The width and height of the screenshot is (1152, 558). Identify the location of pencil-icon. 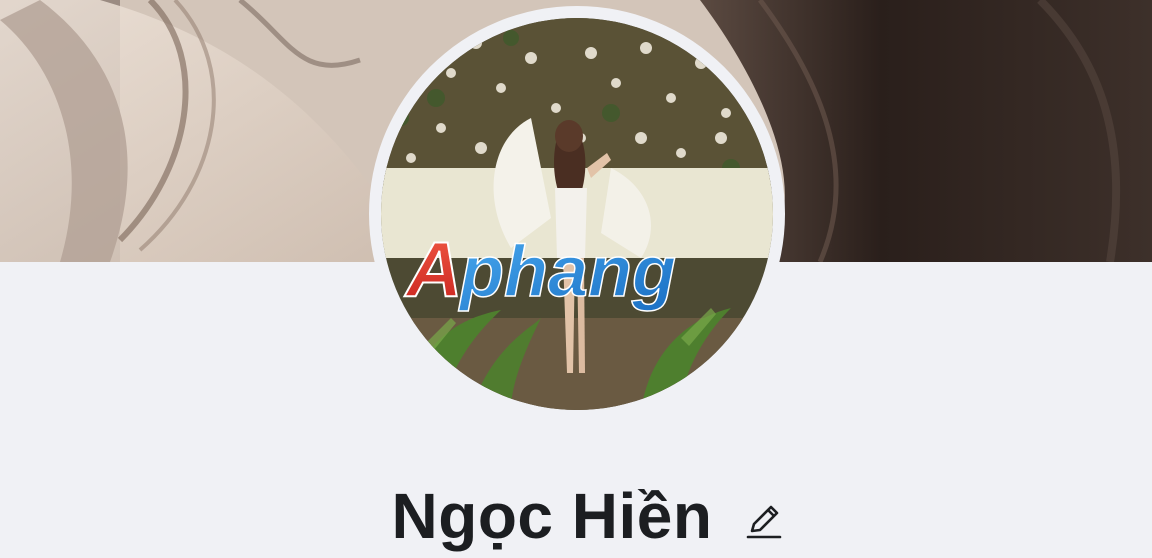
(764, 522).